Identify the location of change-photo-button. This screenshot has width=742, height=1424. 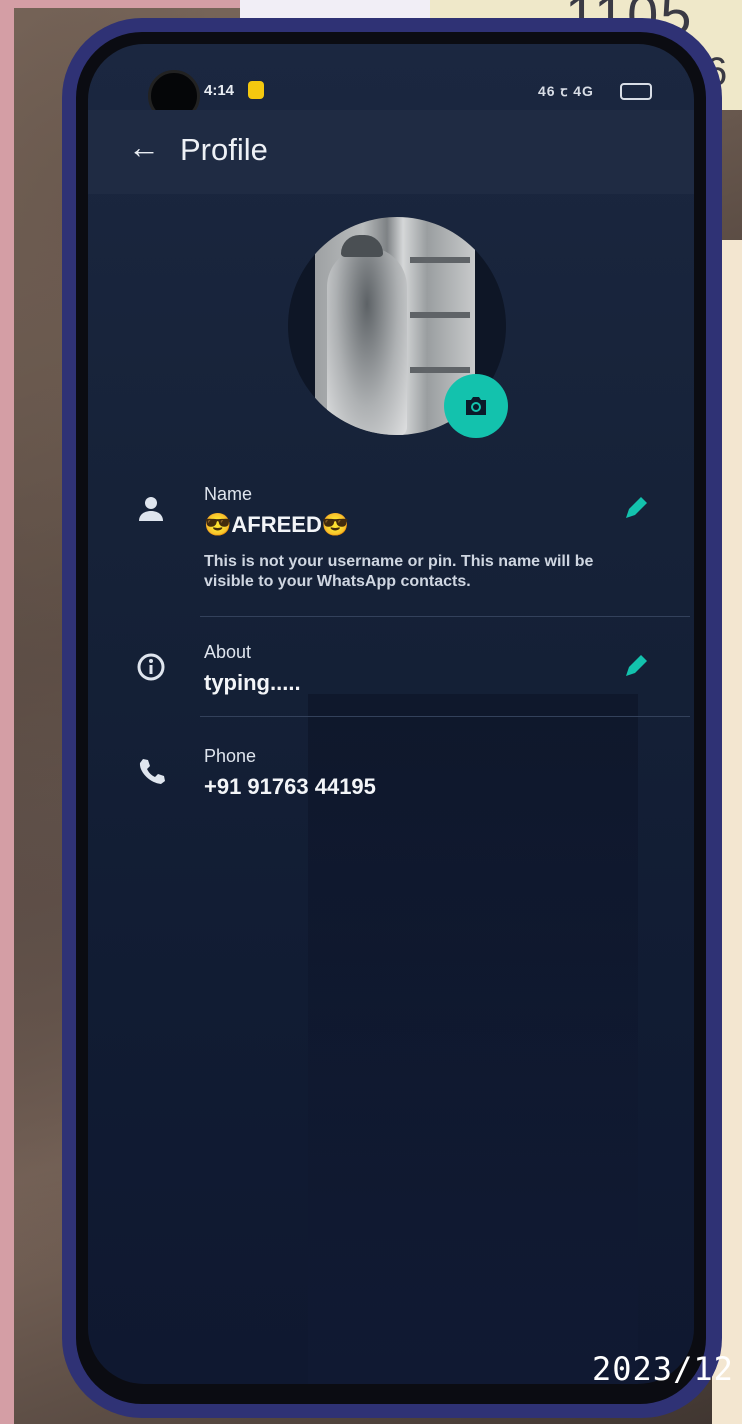
(476, 406).